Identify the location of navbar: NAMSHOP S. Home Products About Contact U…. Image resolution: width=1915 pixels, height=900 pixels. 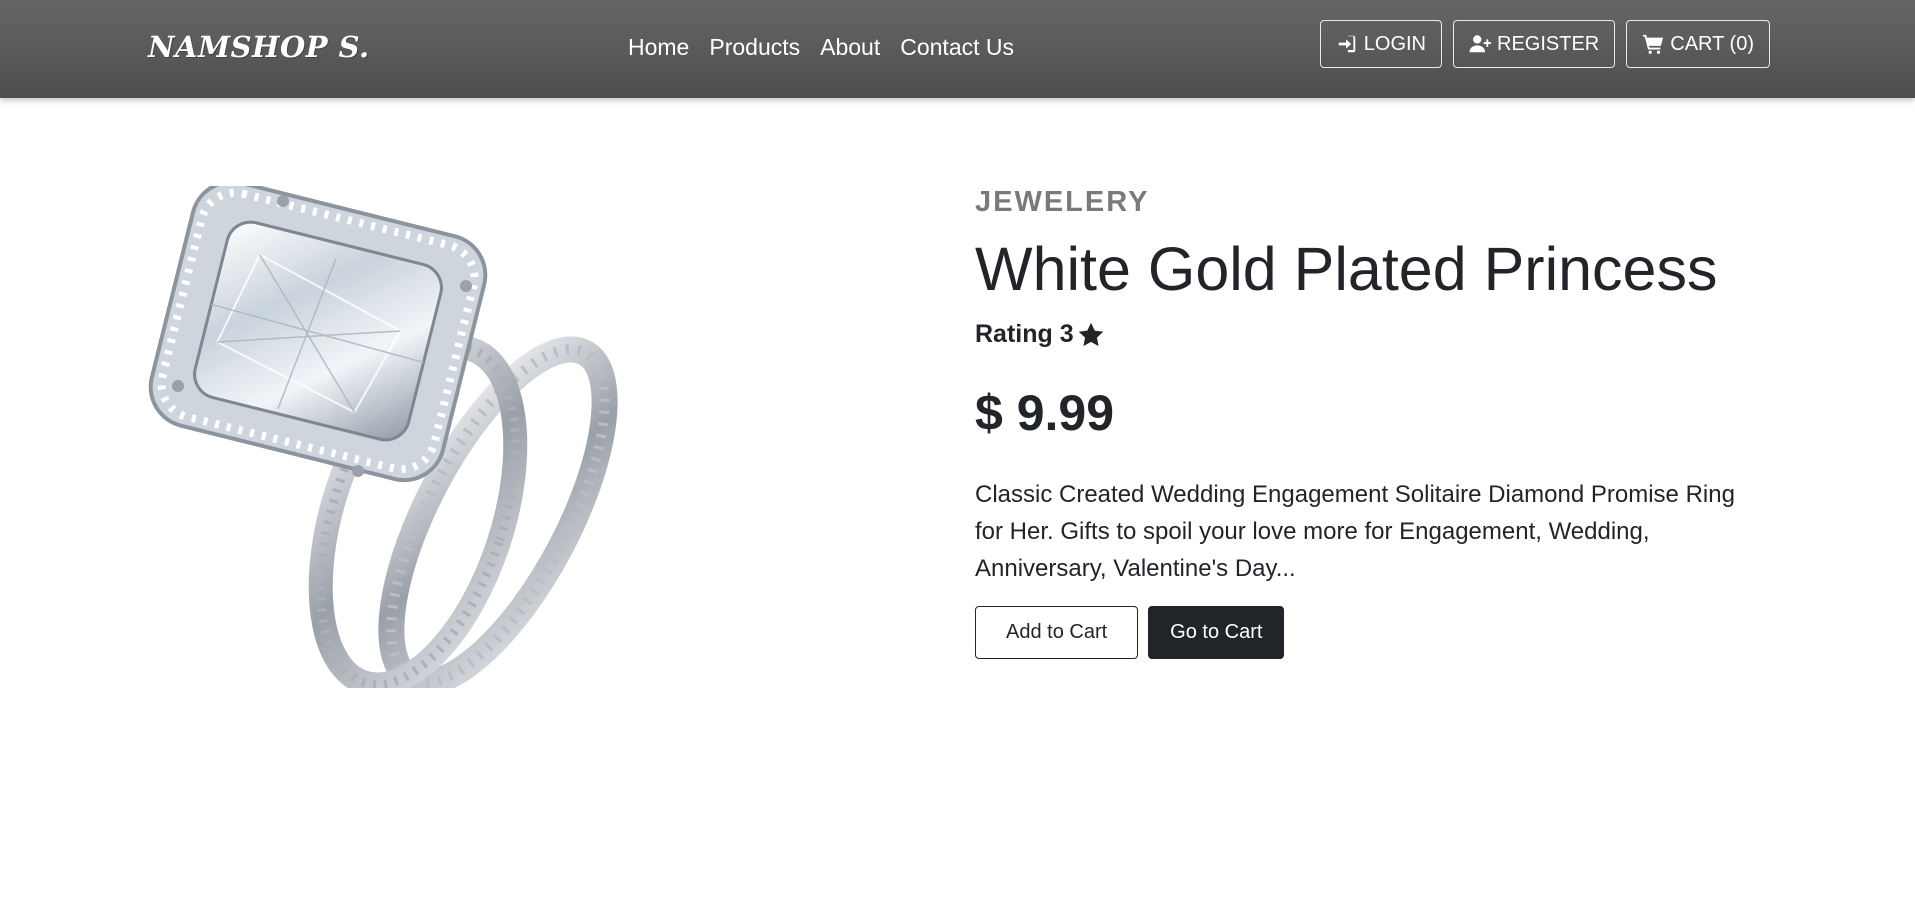
(957, 49).